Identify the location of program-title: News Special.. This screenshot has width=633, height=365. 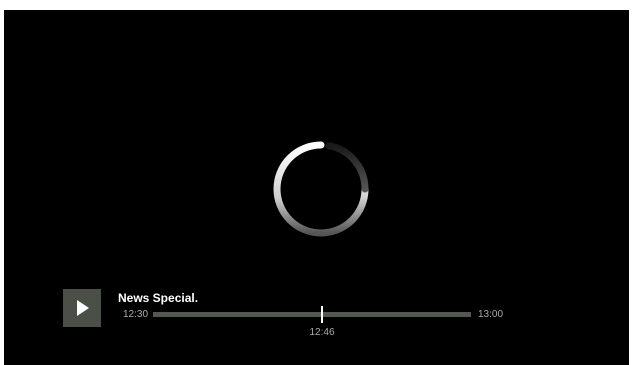
(158, 298).